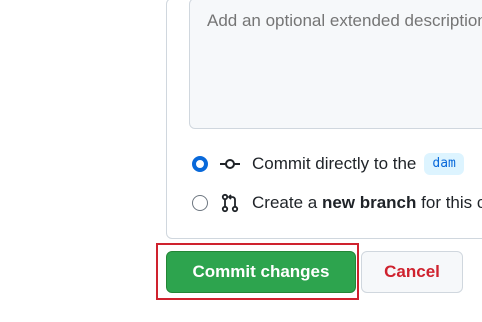  I want to click on commit-changes-button: Commit changes, so click(261, 272).